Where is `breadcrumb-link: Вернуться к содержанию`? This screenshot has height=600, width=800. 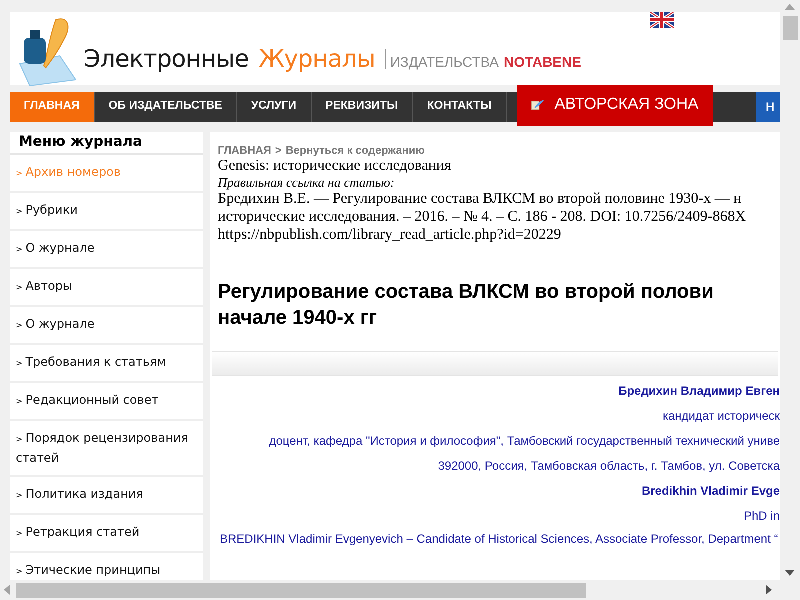
breadcrumb-link: Вернуться к содержанию is located at coordinates (356, 151).